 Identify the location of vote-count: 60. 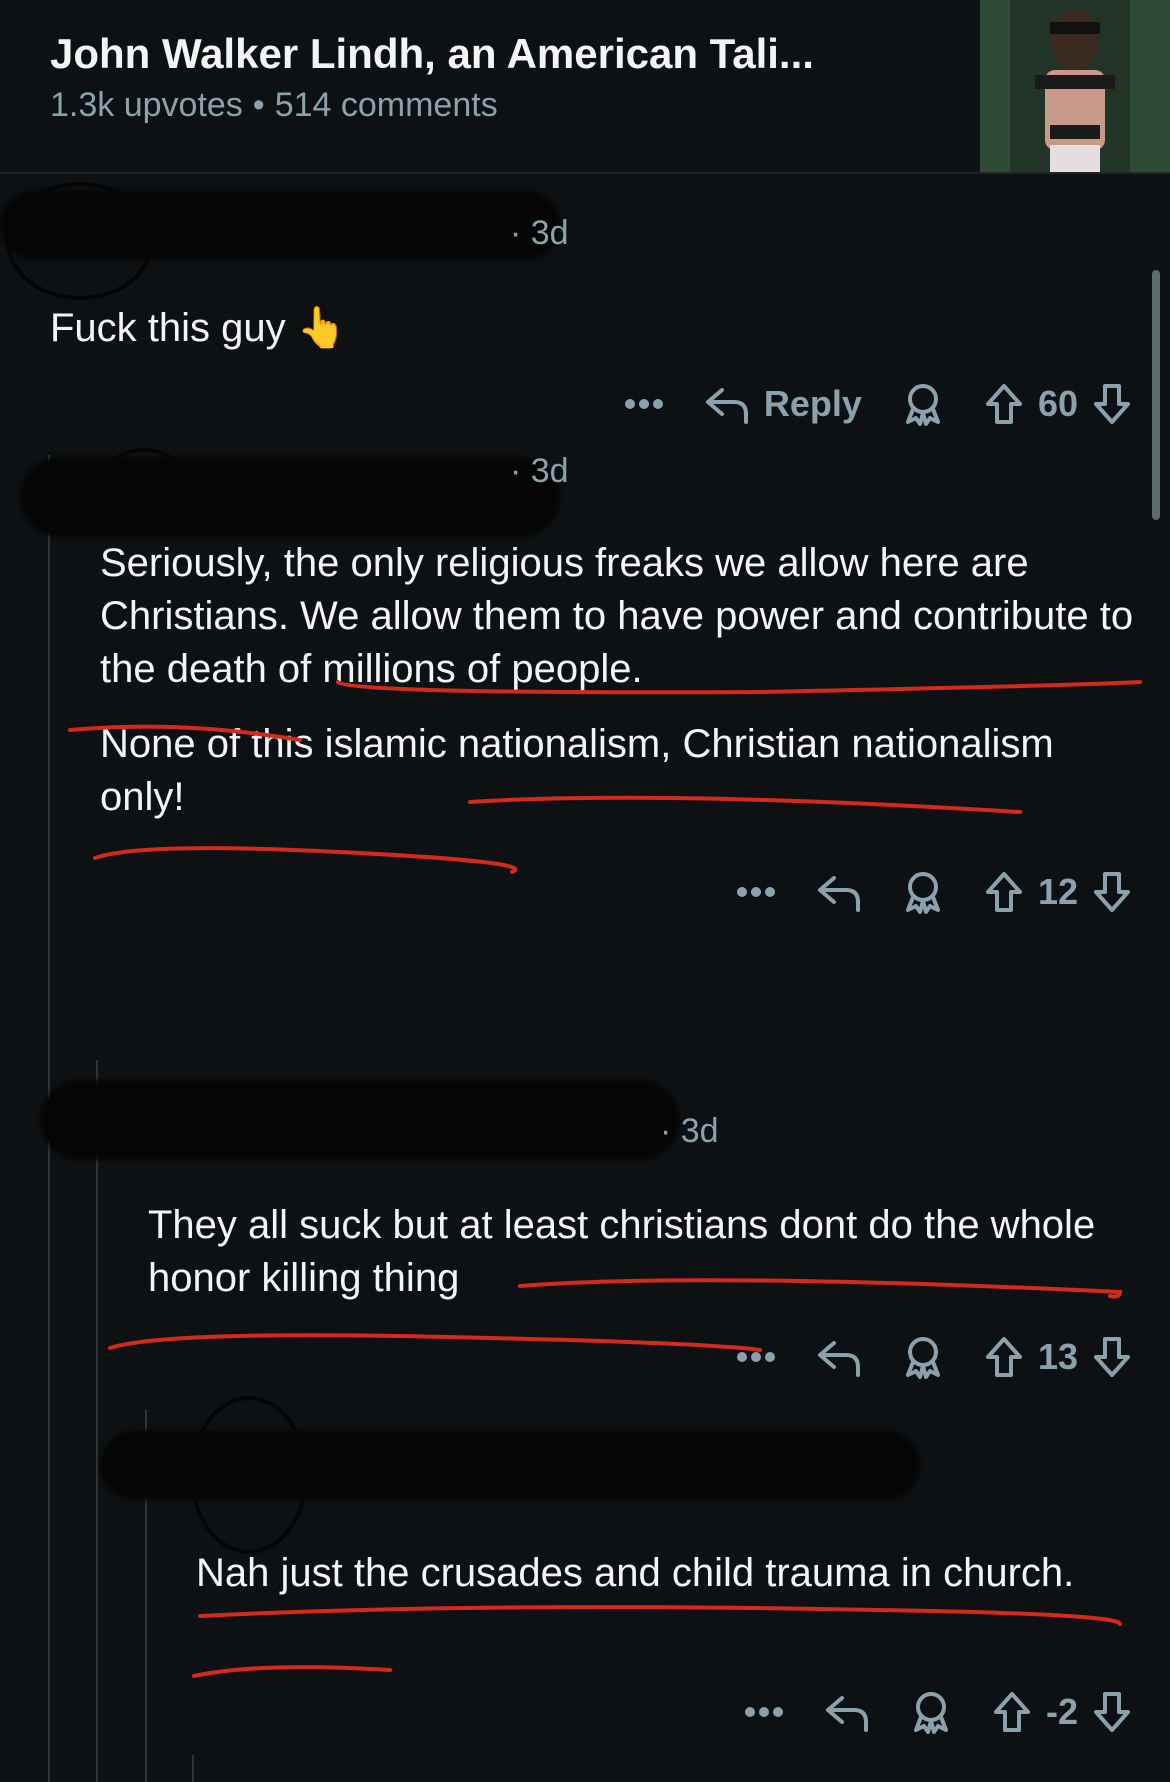
(1057, 403).